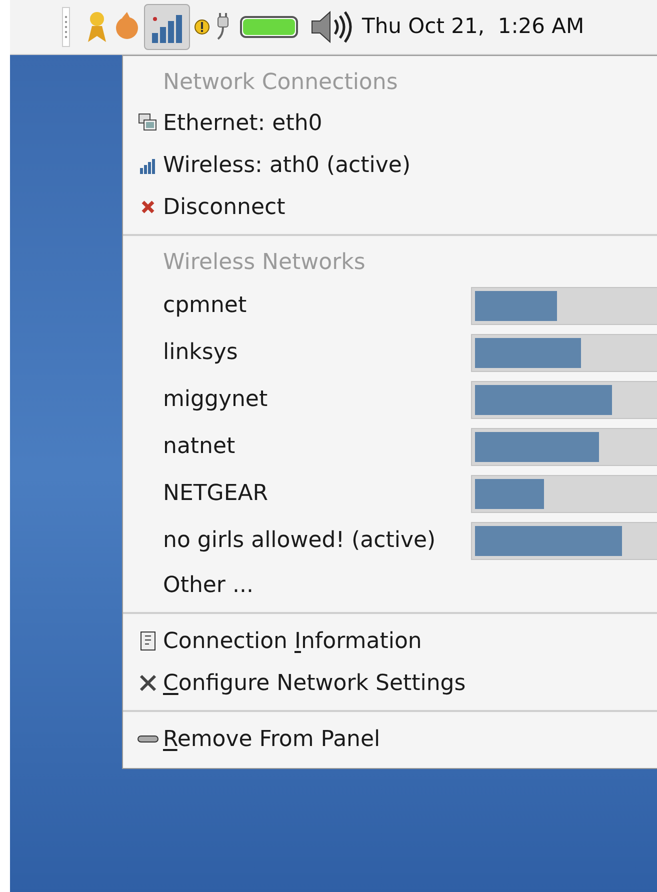 The width and height of the screenshot is (657, 892). I want to click on computer-icon, so click(148, 123).